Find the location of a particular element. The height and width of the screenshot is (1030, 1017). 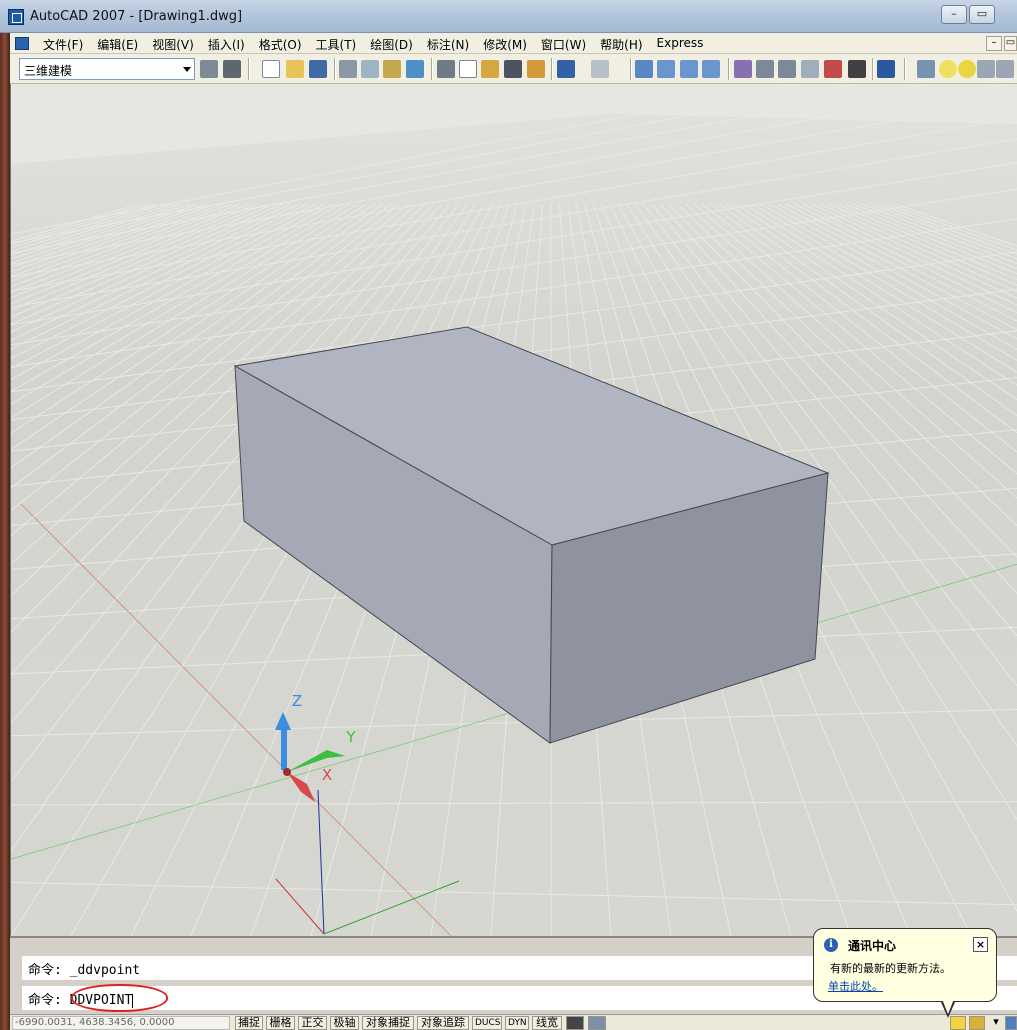

dyn-button: DYN is located at coordinates (517, 1023).